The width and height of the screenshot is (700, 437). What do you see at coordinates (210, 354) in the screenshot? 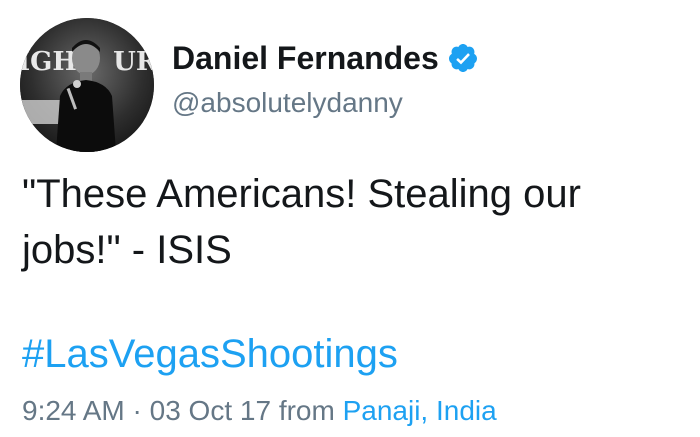
I see `hashtag-link: #LasVegasShootings` at bounding box center [210, 354].